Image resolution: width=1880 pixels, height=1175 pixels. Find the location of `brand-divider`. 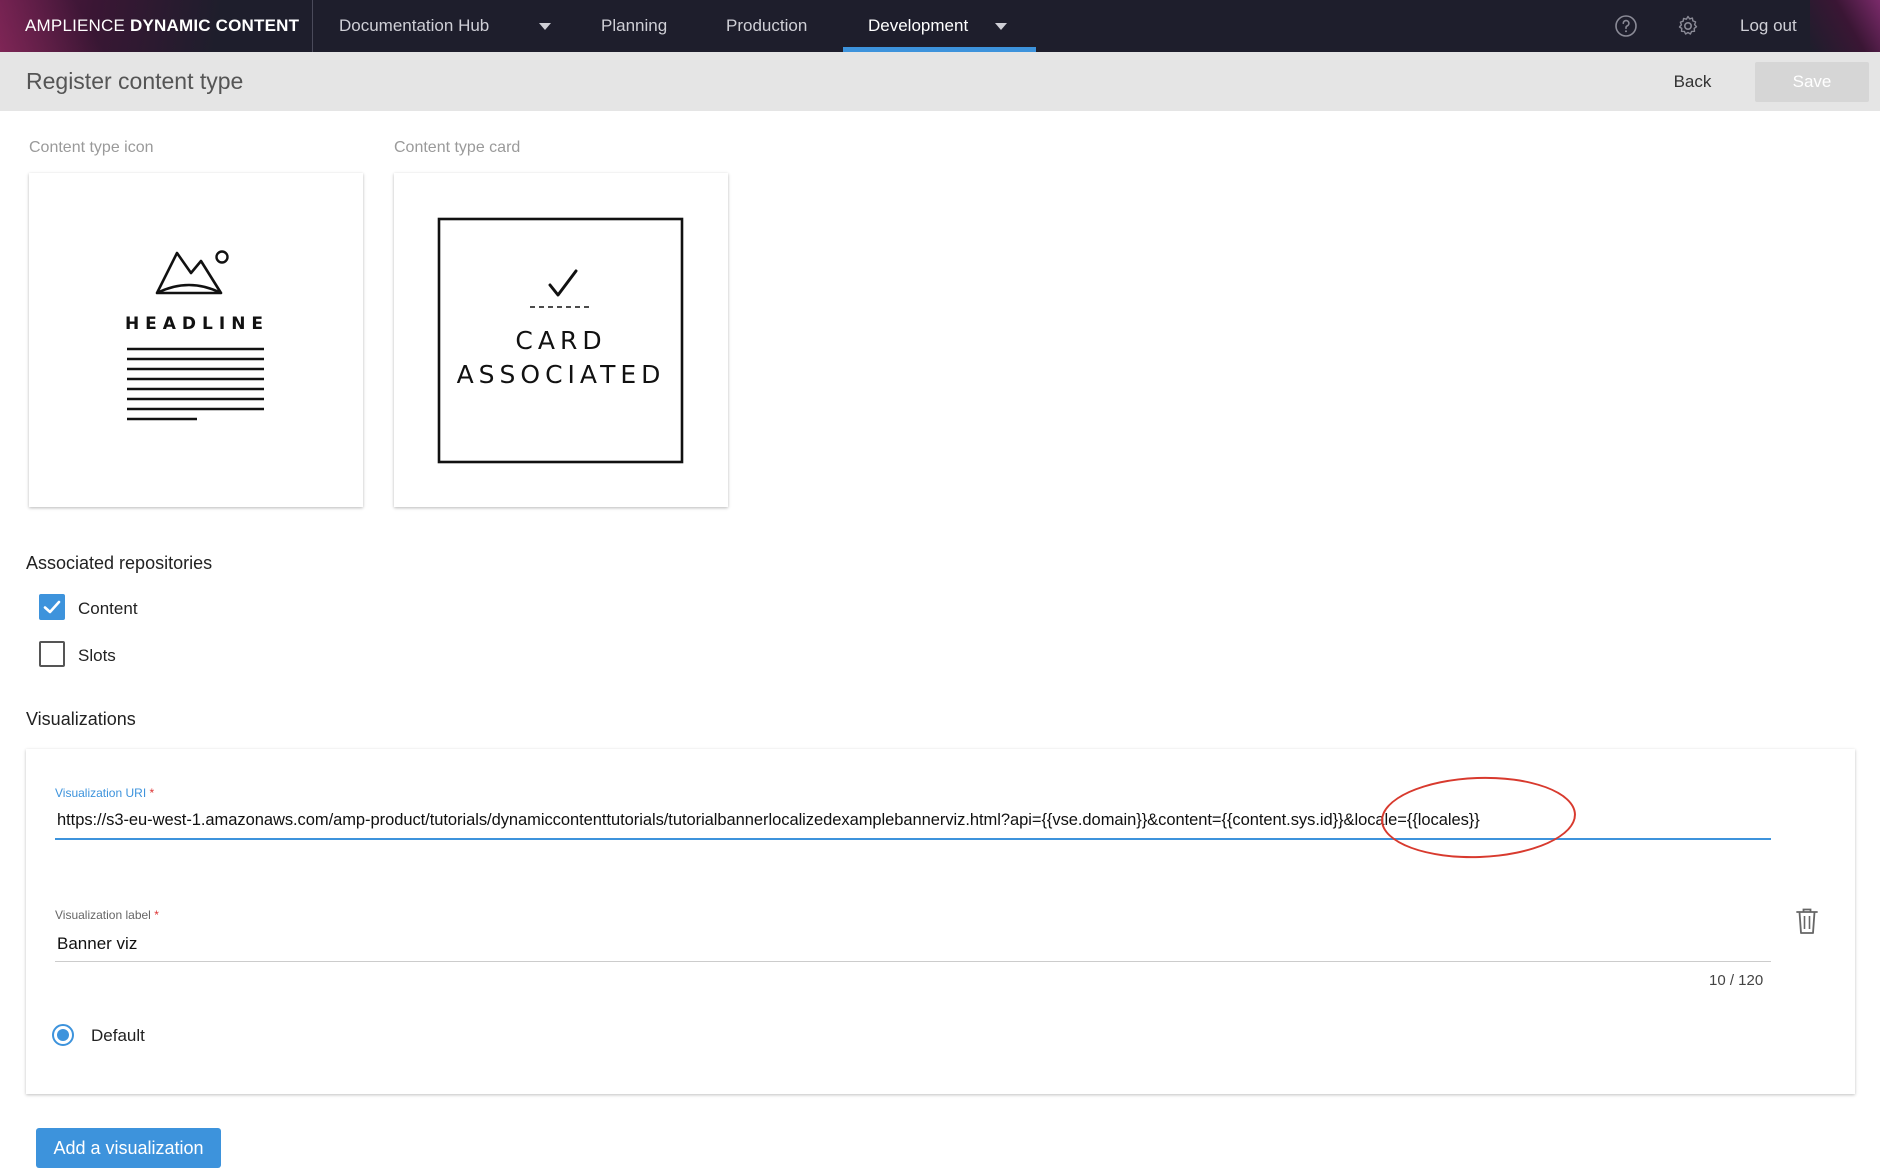

brand-divider is located at coordinates (312, 26).